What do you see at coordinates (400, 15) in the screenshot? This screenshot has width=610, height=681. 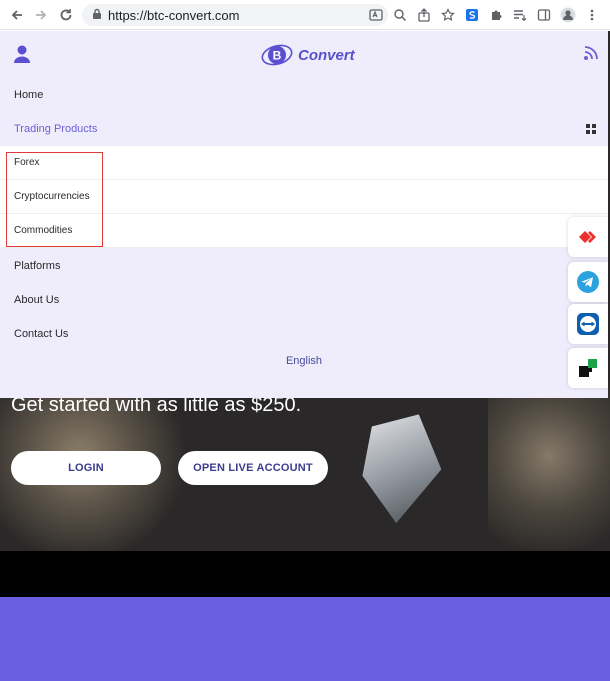 I see `zoom-icon` at bounding box center [400, 15].